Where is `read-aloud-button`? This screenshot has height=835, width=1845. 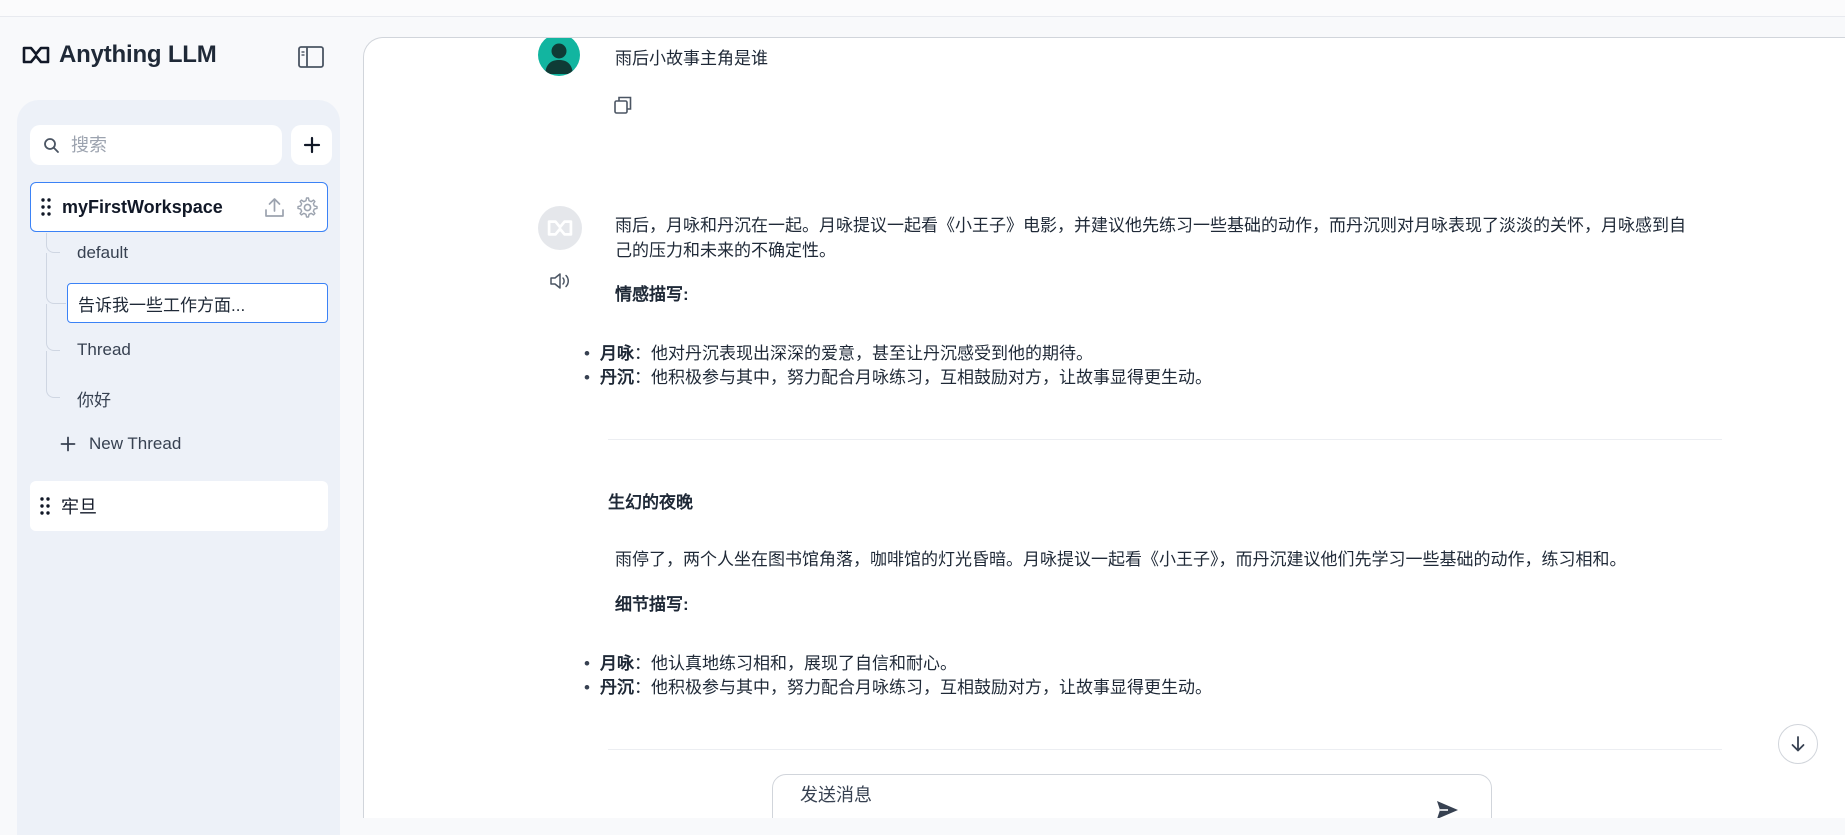 read-aloud-button is located at coordinates (560, 283).